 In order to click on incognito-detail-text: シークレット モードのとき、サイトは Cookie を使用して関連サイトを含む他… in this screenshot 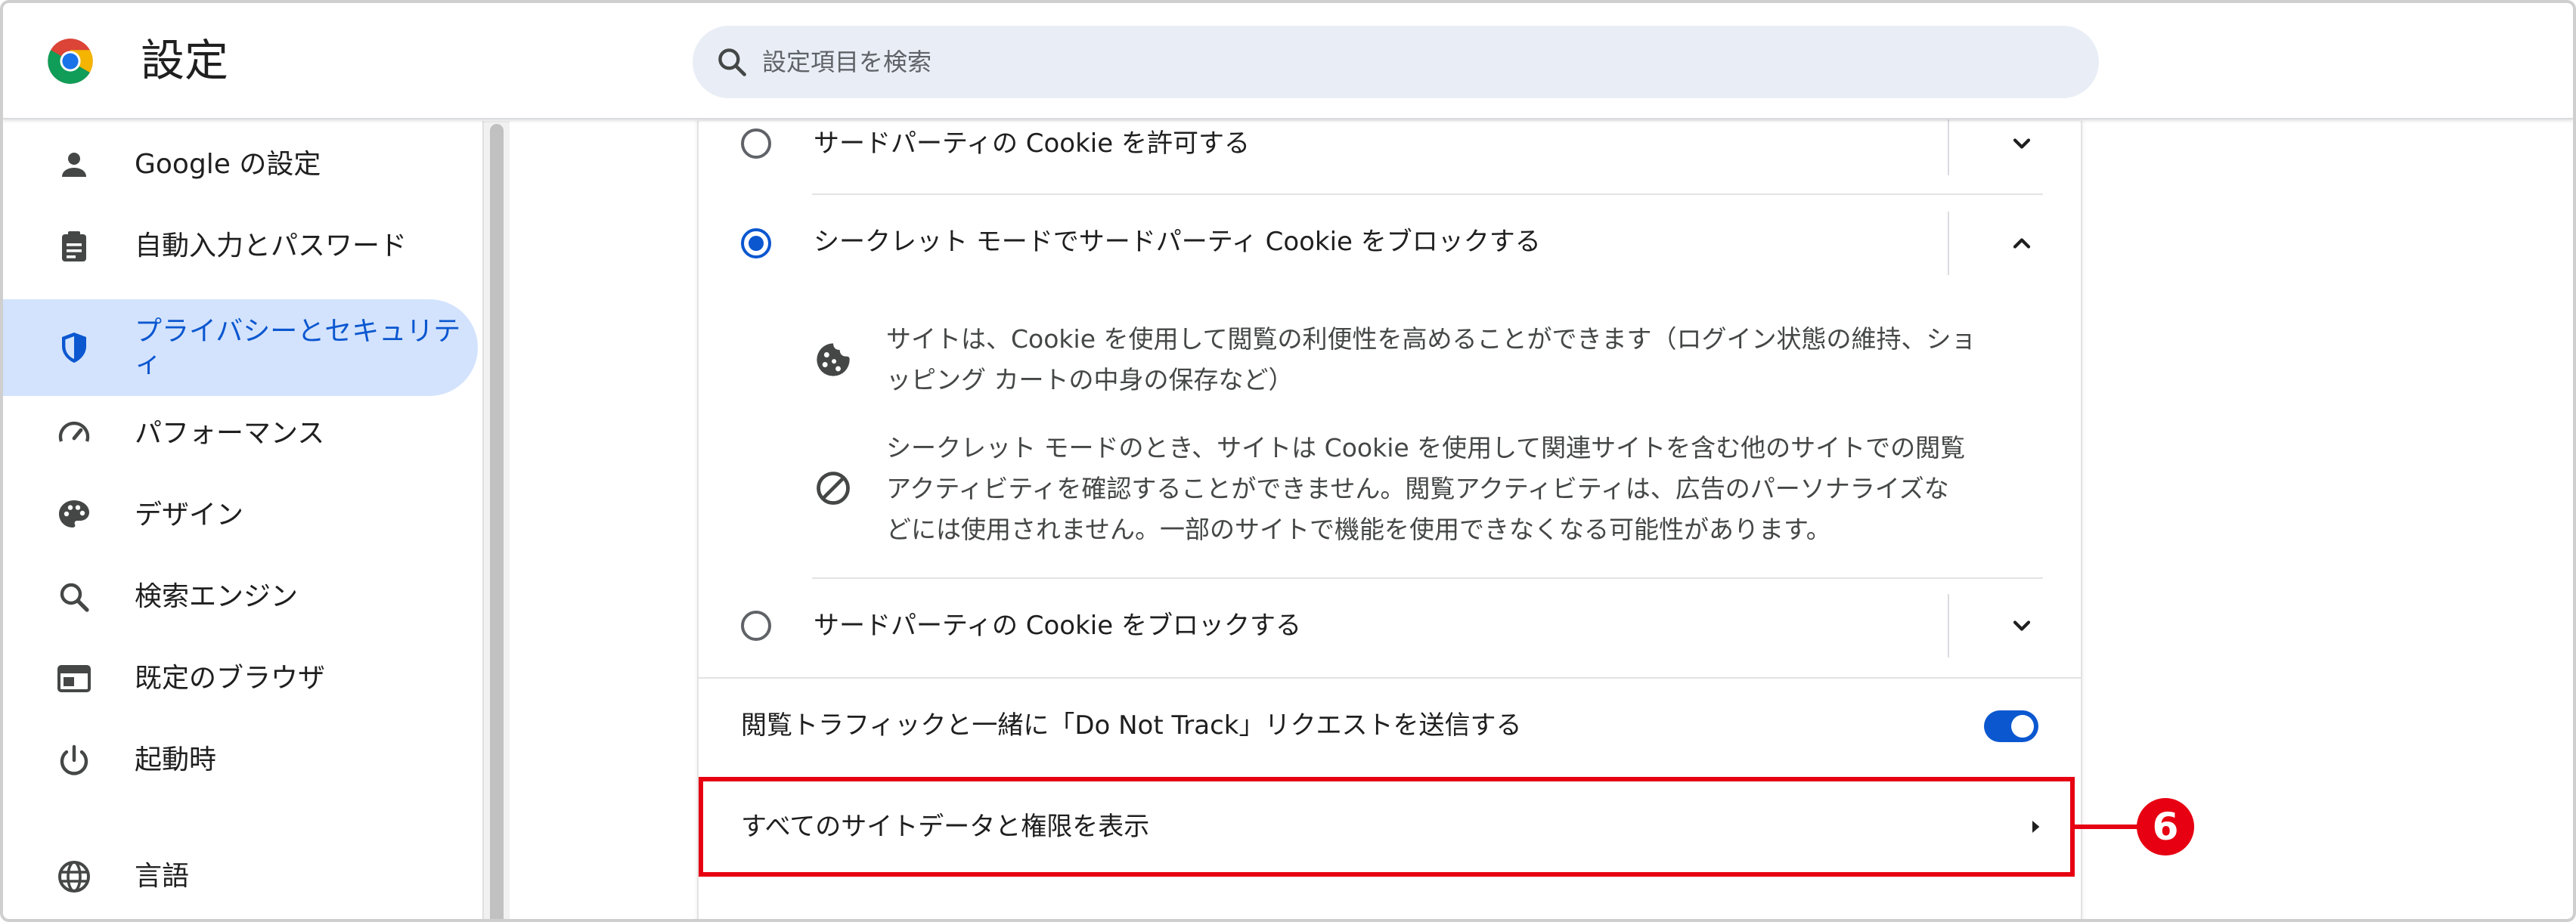, I will do `click(1460, 489)`.